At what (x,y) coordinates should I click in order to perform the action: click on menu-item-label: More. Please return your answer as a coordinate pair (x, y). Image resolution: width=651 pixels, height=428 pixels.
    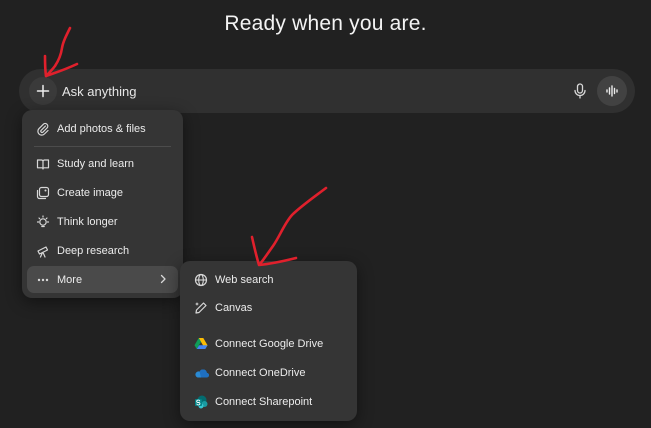
    Looking at the image, I should click on (70, 279).